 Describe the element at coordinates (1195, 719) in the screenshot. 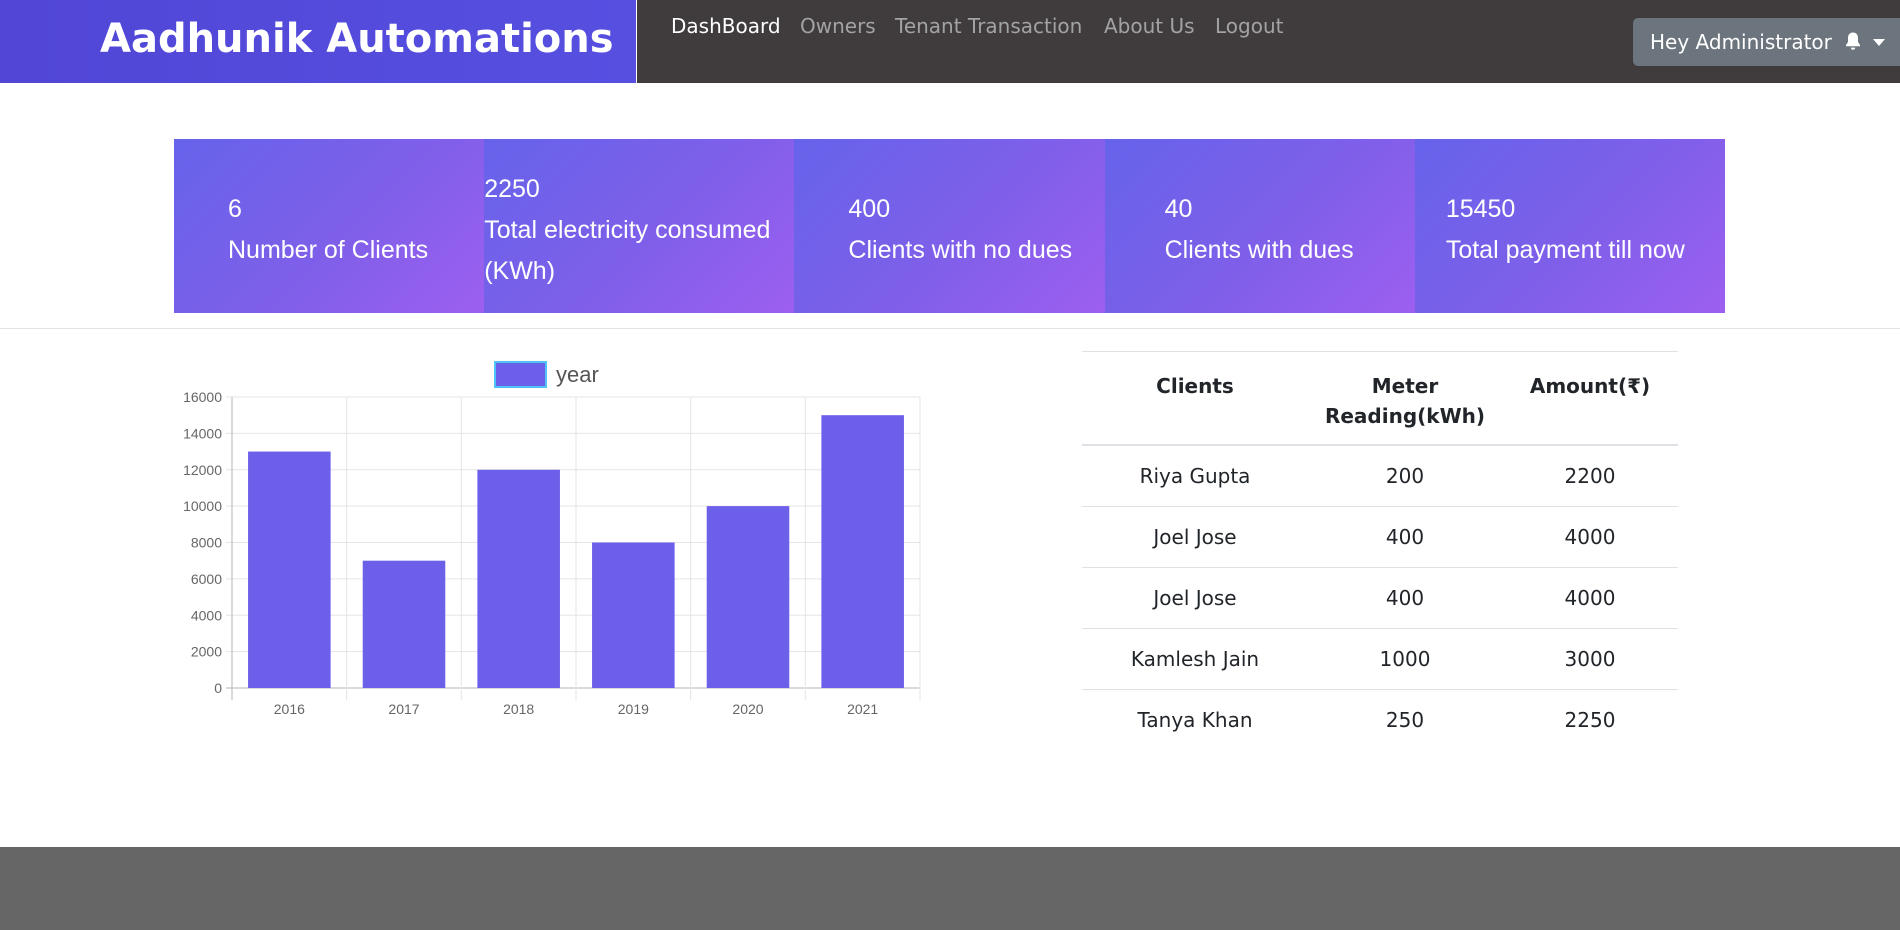

I see `table-cell-client: Tanya Khan` at that location.